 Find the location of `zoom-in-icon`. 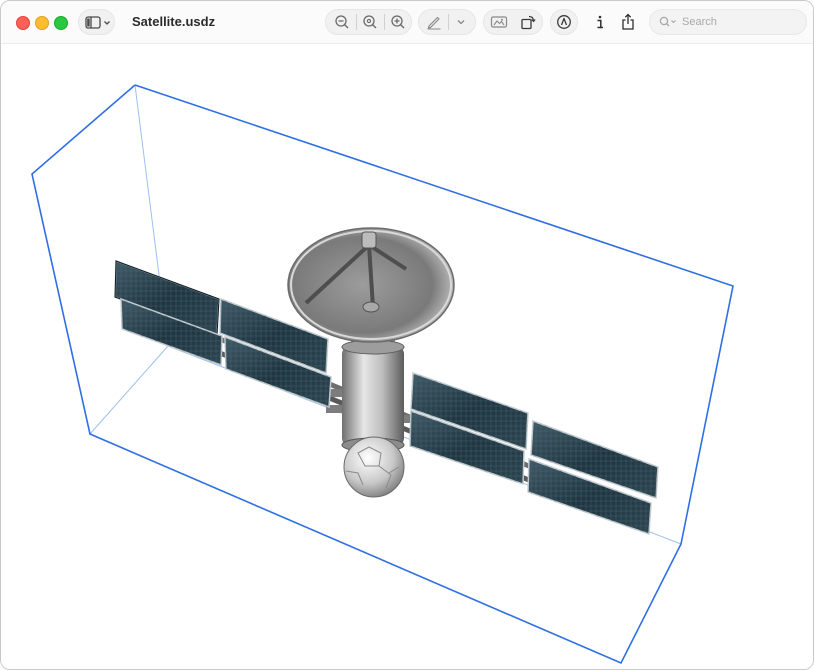

zoom-in-icon is located at coordinates (398, 22).